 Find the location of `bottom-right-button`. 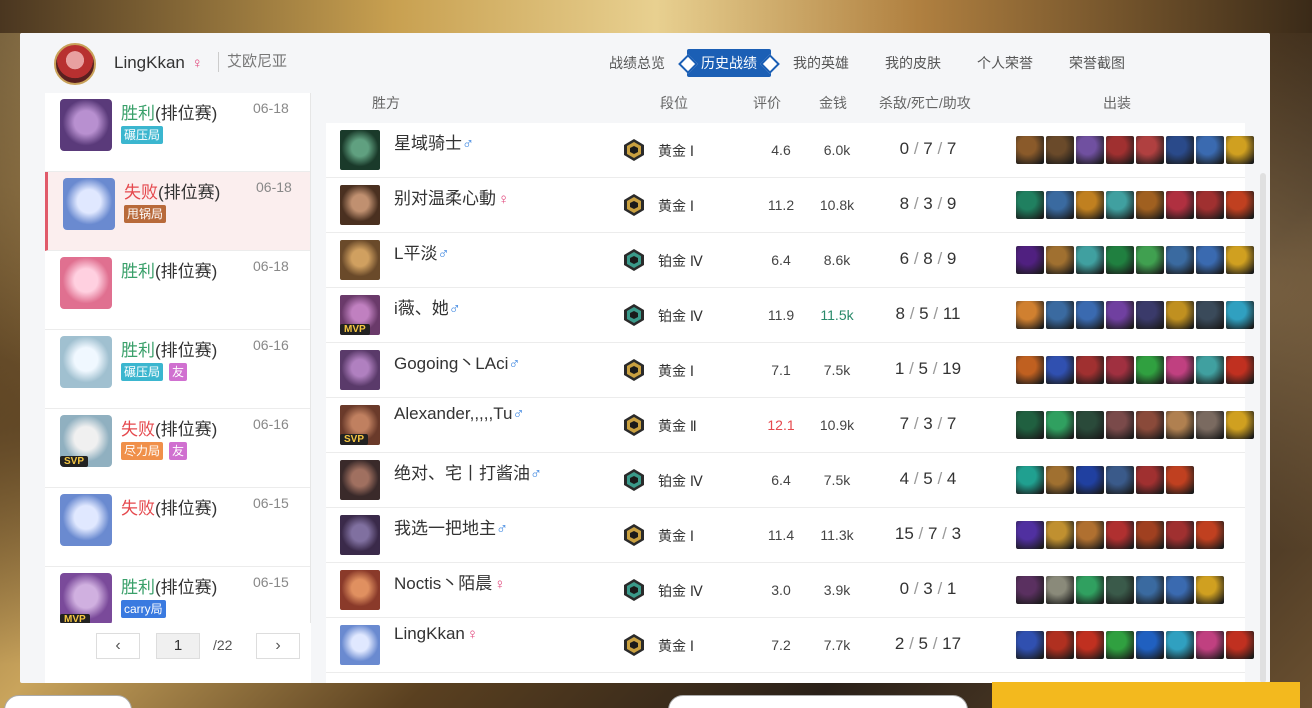

bottom-right-button is located at coordinates (1146, 695).